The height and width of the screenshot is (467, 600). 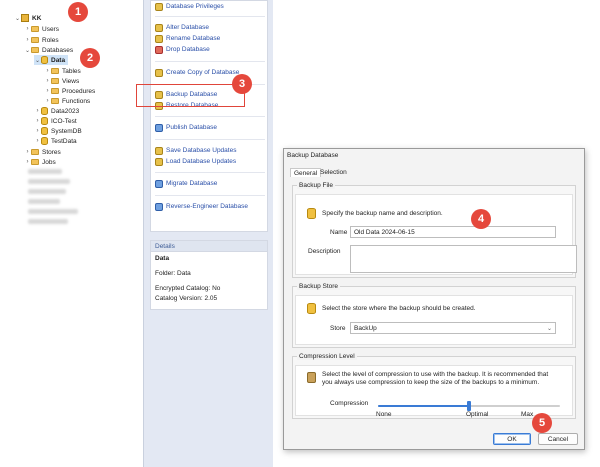 I want to click on action-save-database-updates: Save Database Updates, so click(x=195, y=150).